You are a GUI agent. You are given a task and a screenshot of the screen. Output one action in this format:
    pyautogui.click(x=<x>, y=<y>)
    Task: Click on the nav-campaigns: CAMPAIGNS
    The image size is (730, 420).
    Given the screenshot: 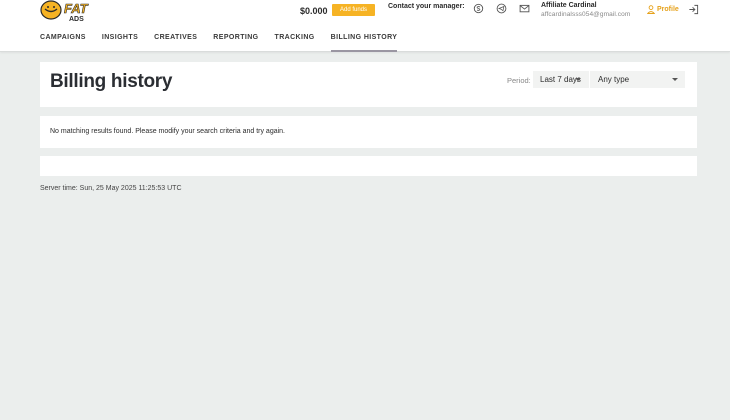 What is the action you would take?
    pyautogui.click(x=63, y=43)
    